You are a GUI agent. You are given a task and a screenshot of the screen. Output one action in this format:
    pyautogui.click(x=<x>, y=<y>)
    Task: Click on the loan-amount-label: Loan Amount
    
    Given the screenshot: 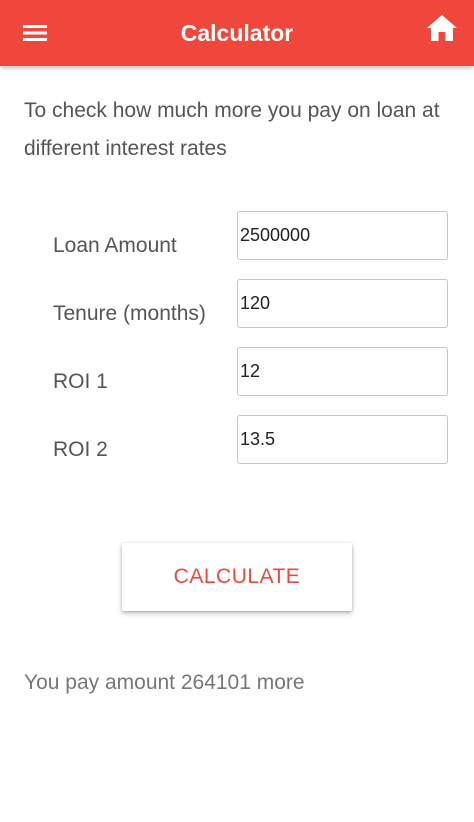 What is the action you would take?
    pyautogui.click(x=115, y=245)
    